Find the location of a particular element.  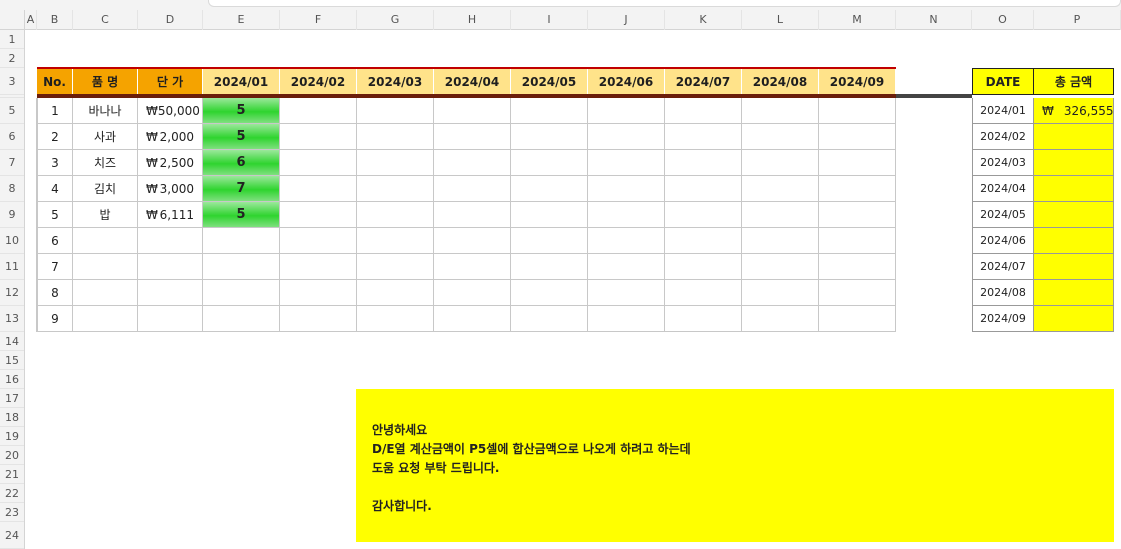

cell-no: 8 is located at coordinates (55, 293).